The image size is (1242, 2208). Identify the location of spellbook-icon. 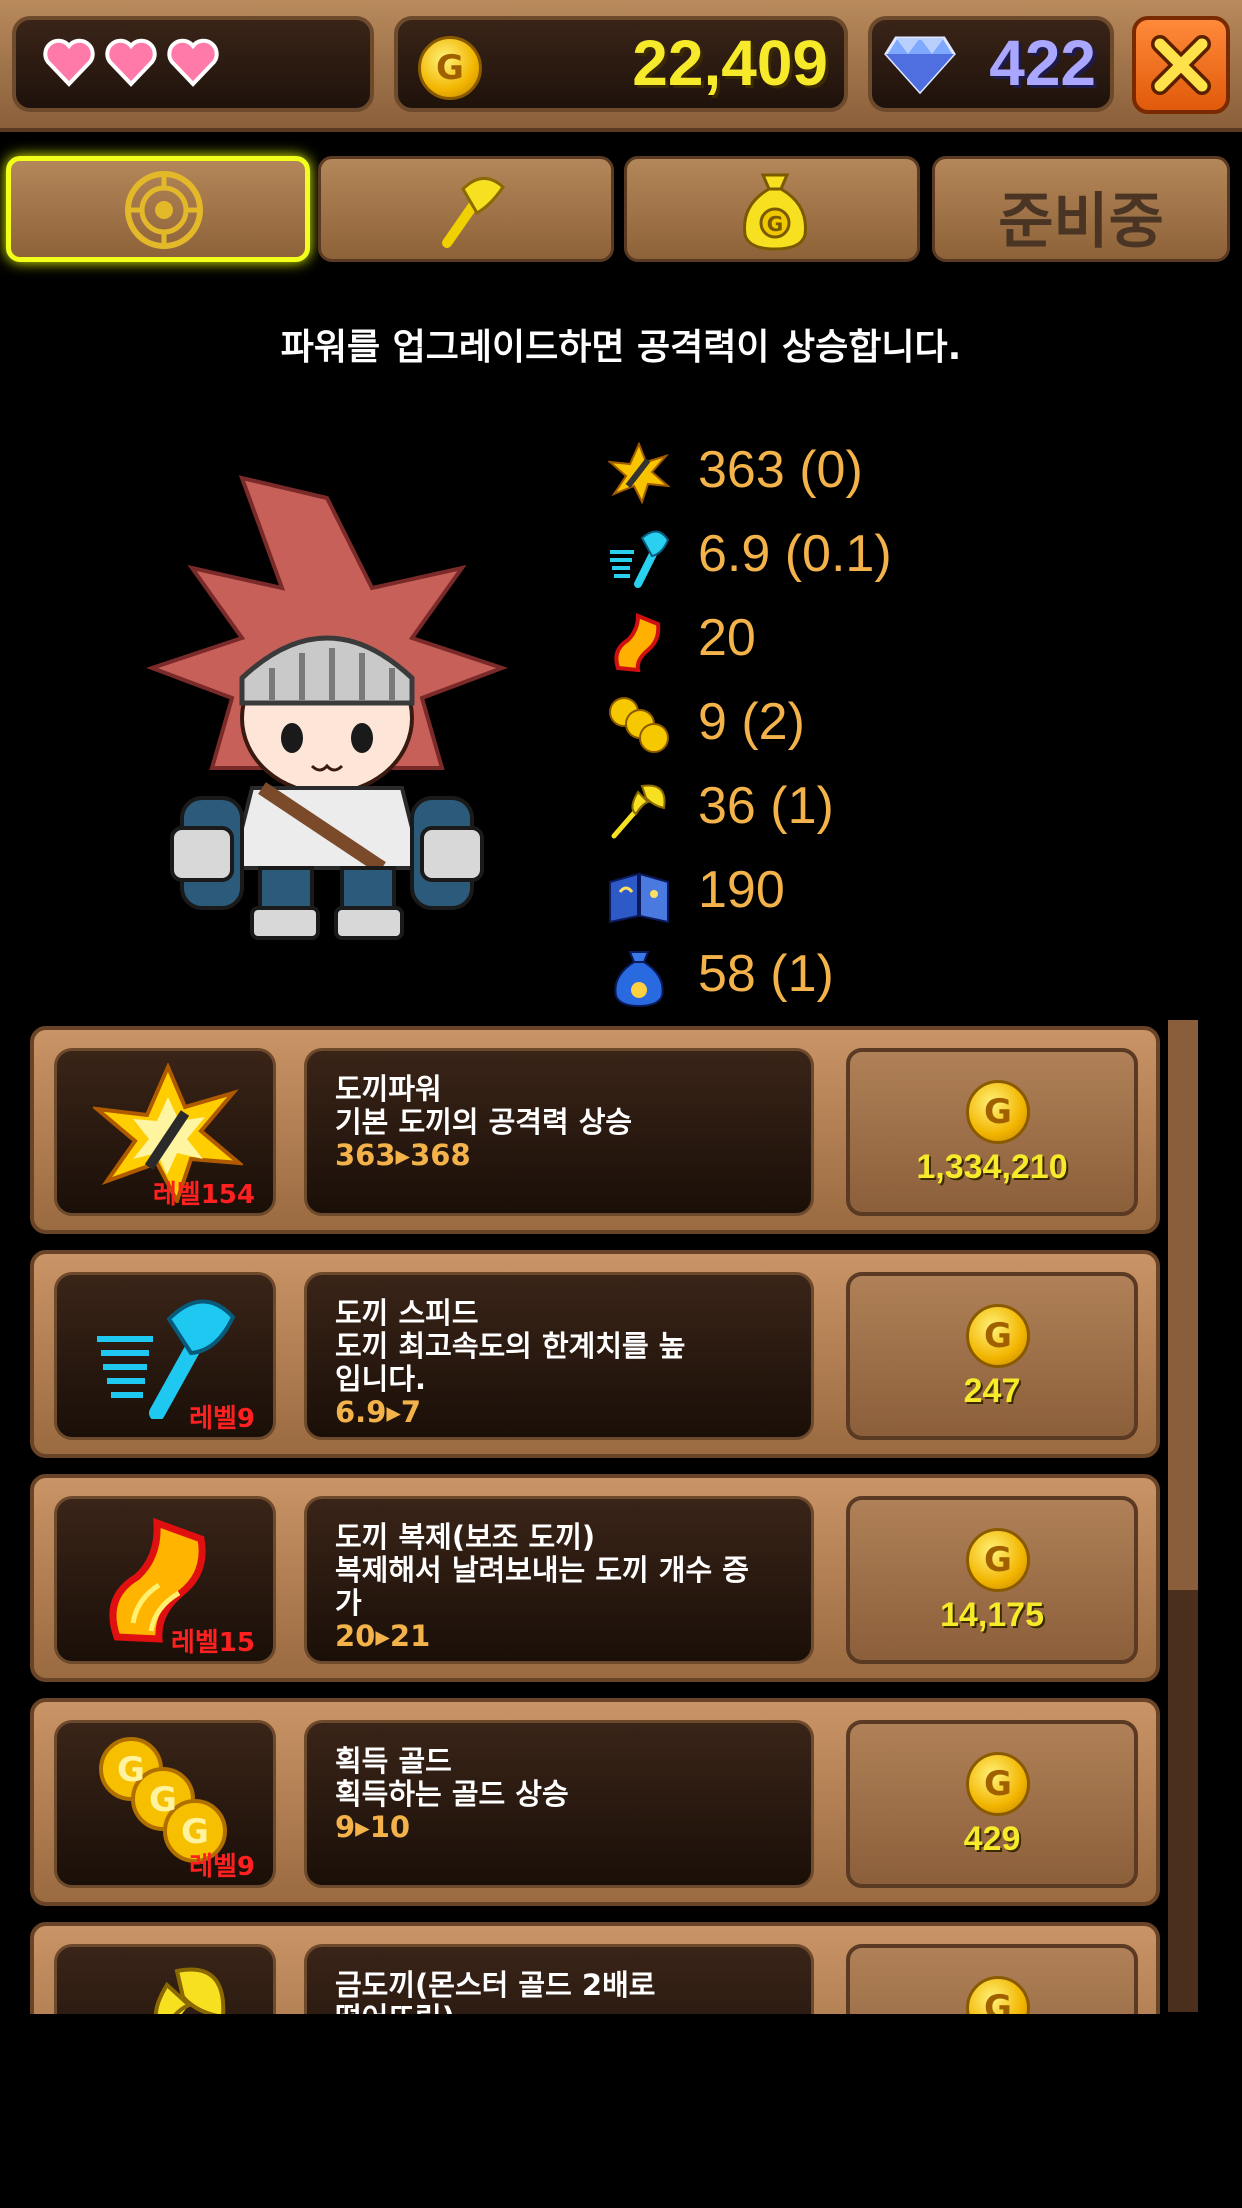
(639, 898).